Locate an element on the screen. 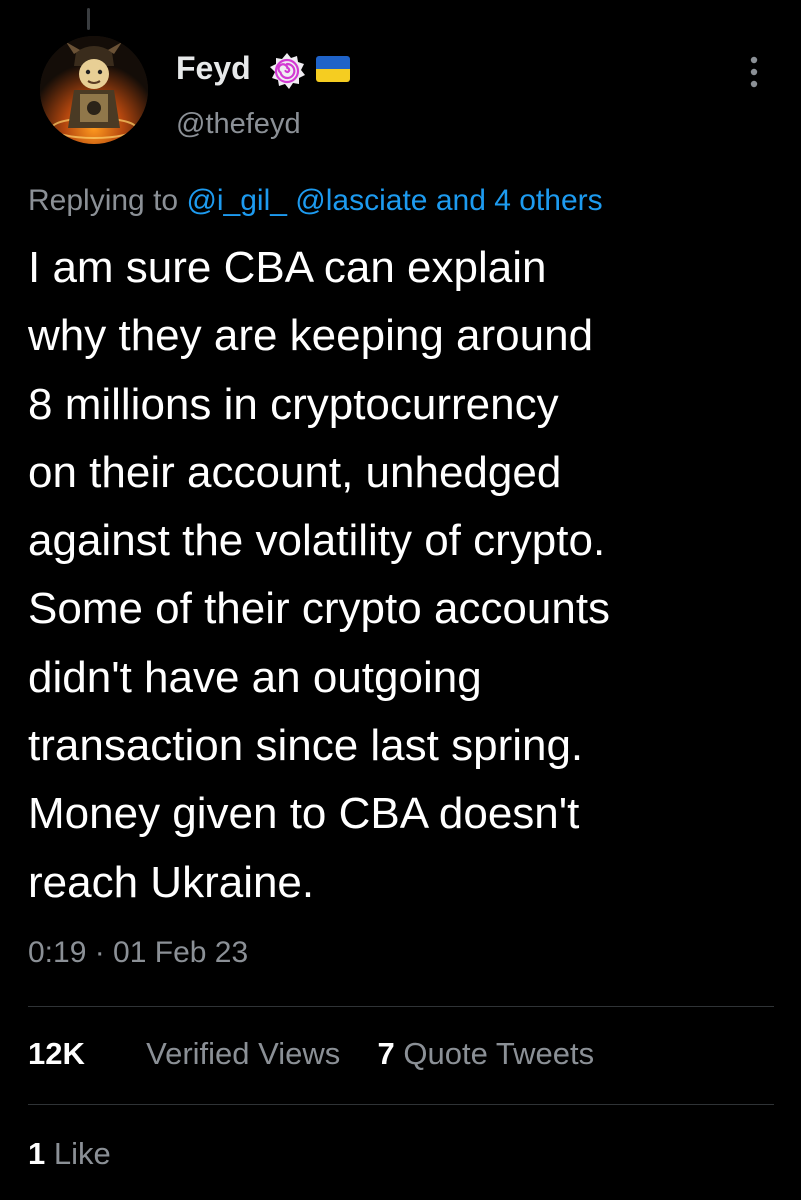 Image resolution: width=801 pixels, height=1200 pixels. others-link: and 4 others is located at coordinates (519, 200).